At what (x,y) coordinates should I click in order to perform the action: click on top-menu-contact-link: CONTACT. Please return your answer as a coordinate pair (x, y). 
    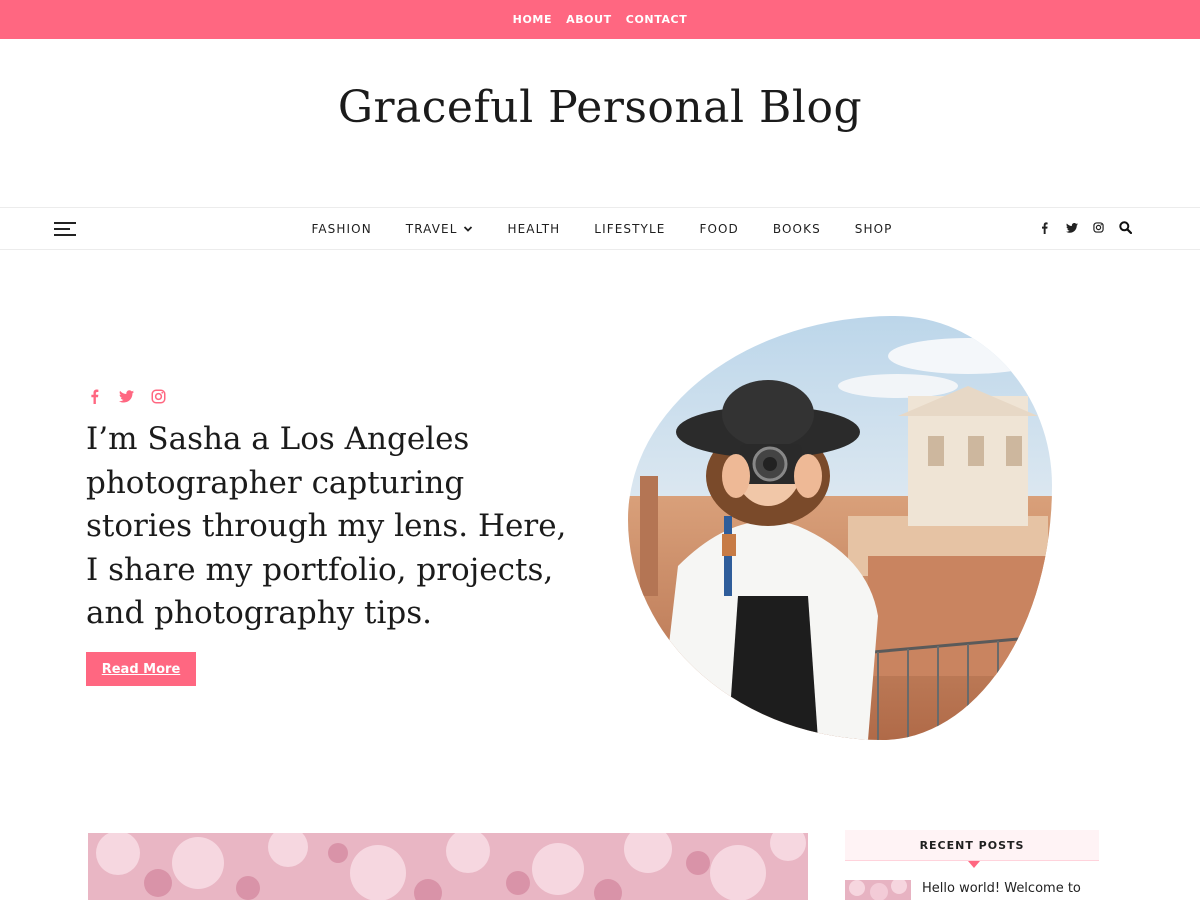
    Looking at the image, I should click on (657, 19).